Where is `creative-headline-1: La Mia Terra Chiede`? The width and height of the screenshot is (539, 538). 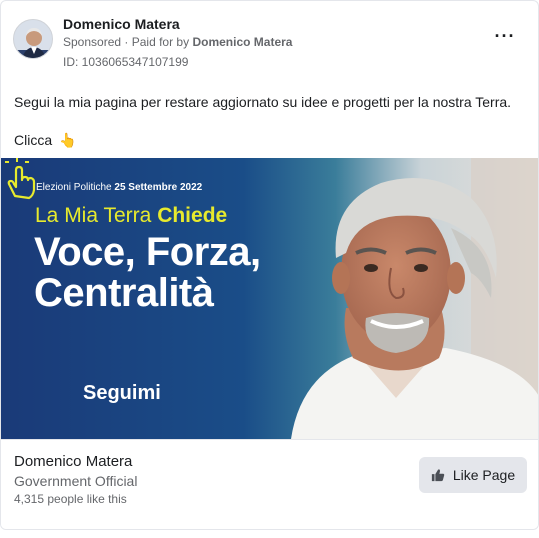 creative-headline-1: La Mia Terra Chiede is located at coordinates (131, 216).